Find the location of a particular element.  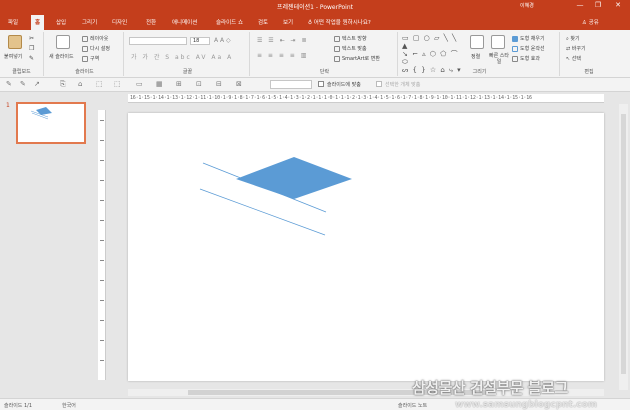

tell-me-text: 어떤 작업을 원하시나요? is located at coordinates (342, 23).